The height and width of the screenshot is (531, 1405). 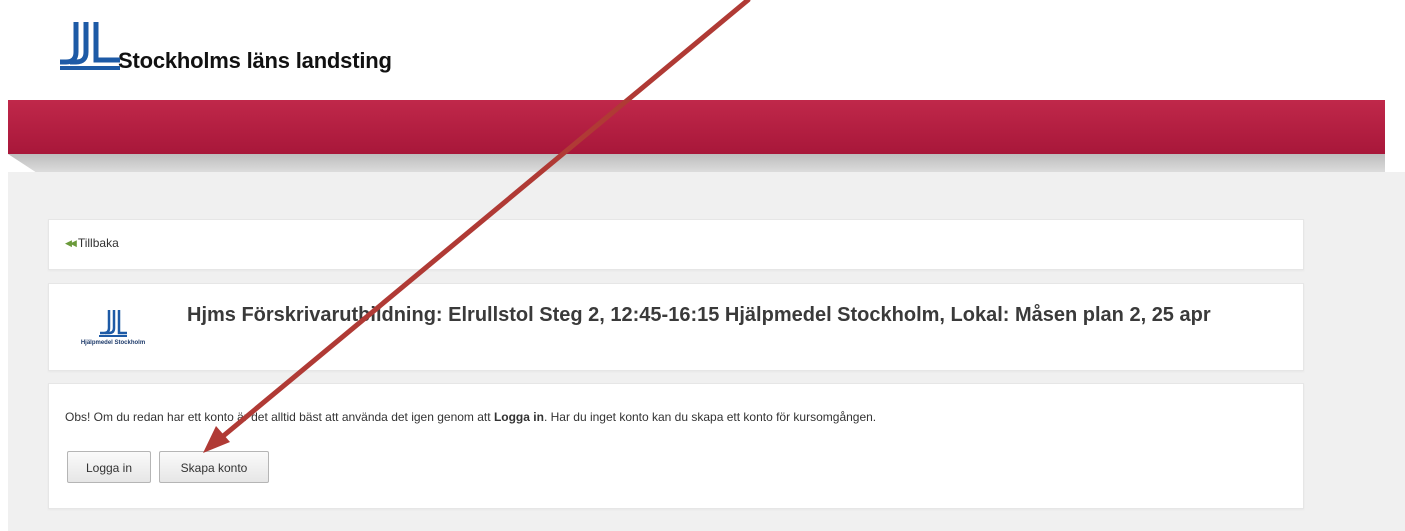 What do you see at coordinates (71, 242) in the screenshot?
I see `double-left-arrow-icon: ◀◀` at bounding box center [71, 242].